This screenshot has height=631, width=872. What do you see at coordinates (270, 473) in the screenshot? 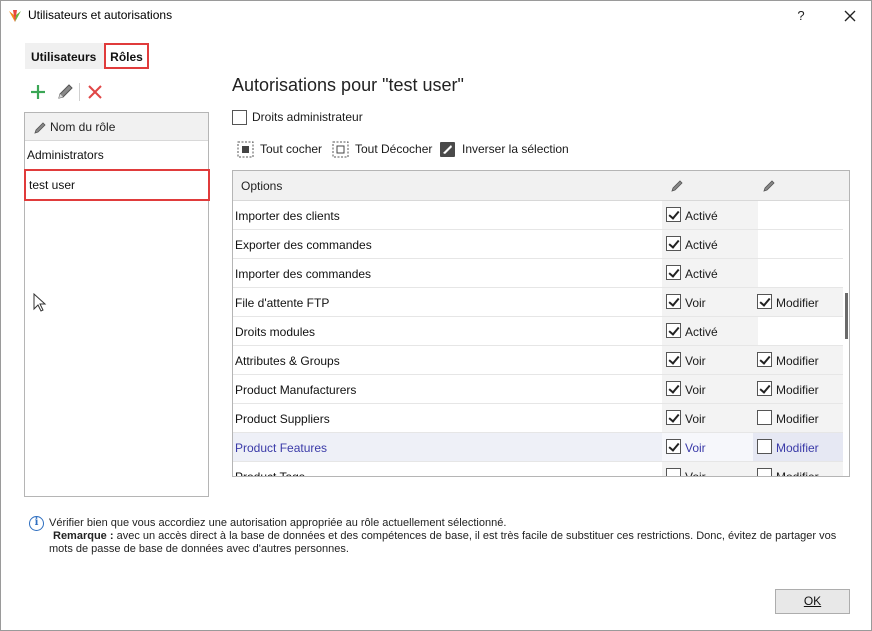
I see `permission-name: Product Tags` at bounding box center [270, 473].